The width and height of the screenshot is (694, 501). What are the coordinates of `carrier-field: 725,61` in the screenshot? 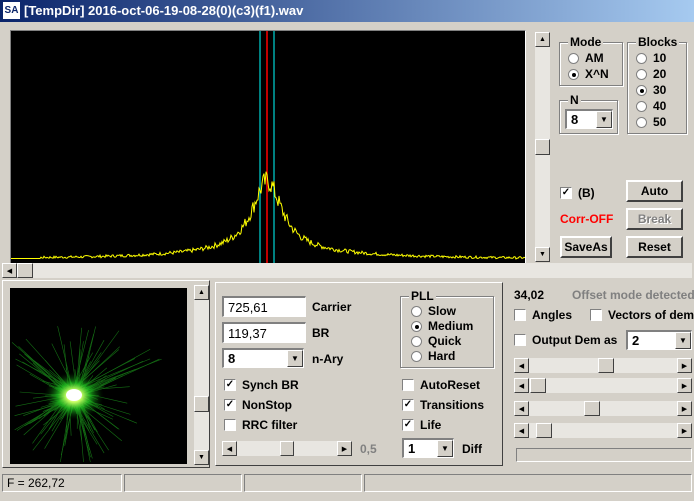 It's located at (264, 306).